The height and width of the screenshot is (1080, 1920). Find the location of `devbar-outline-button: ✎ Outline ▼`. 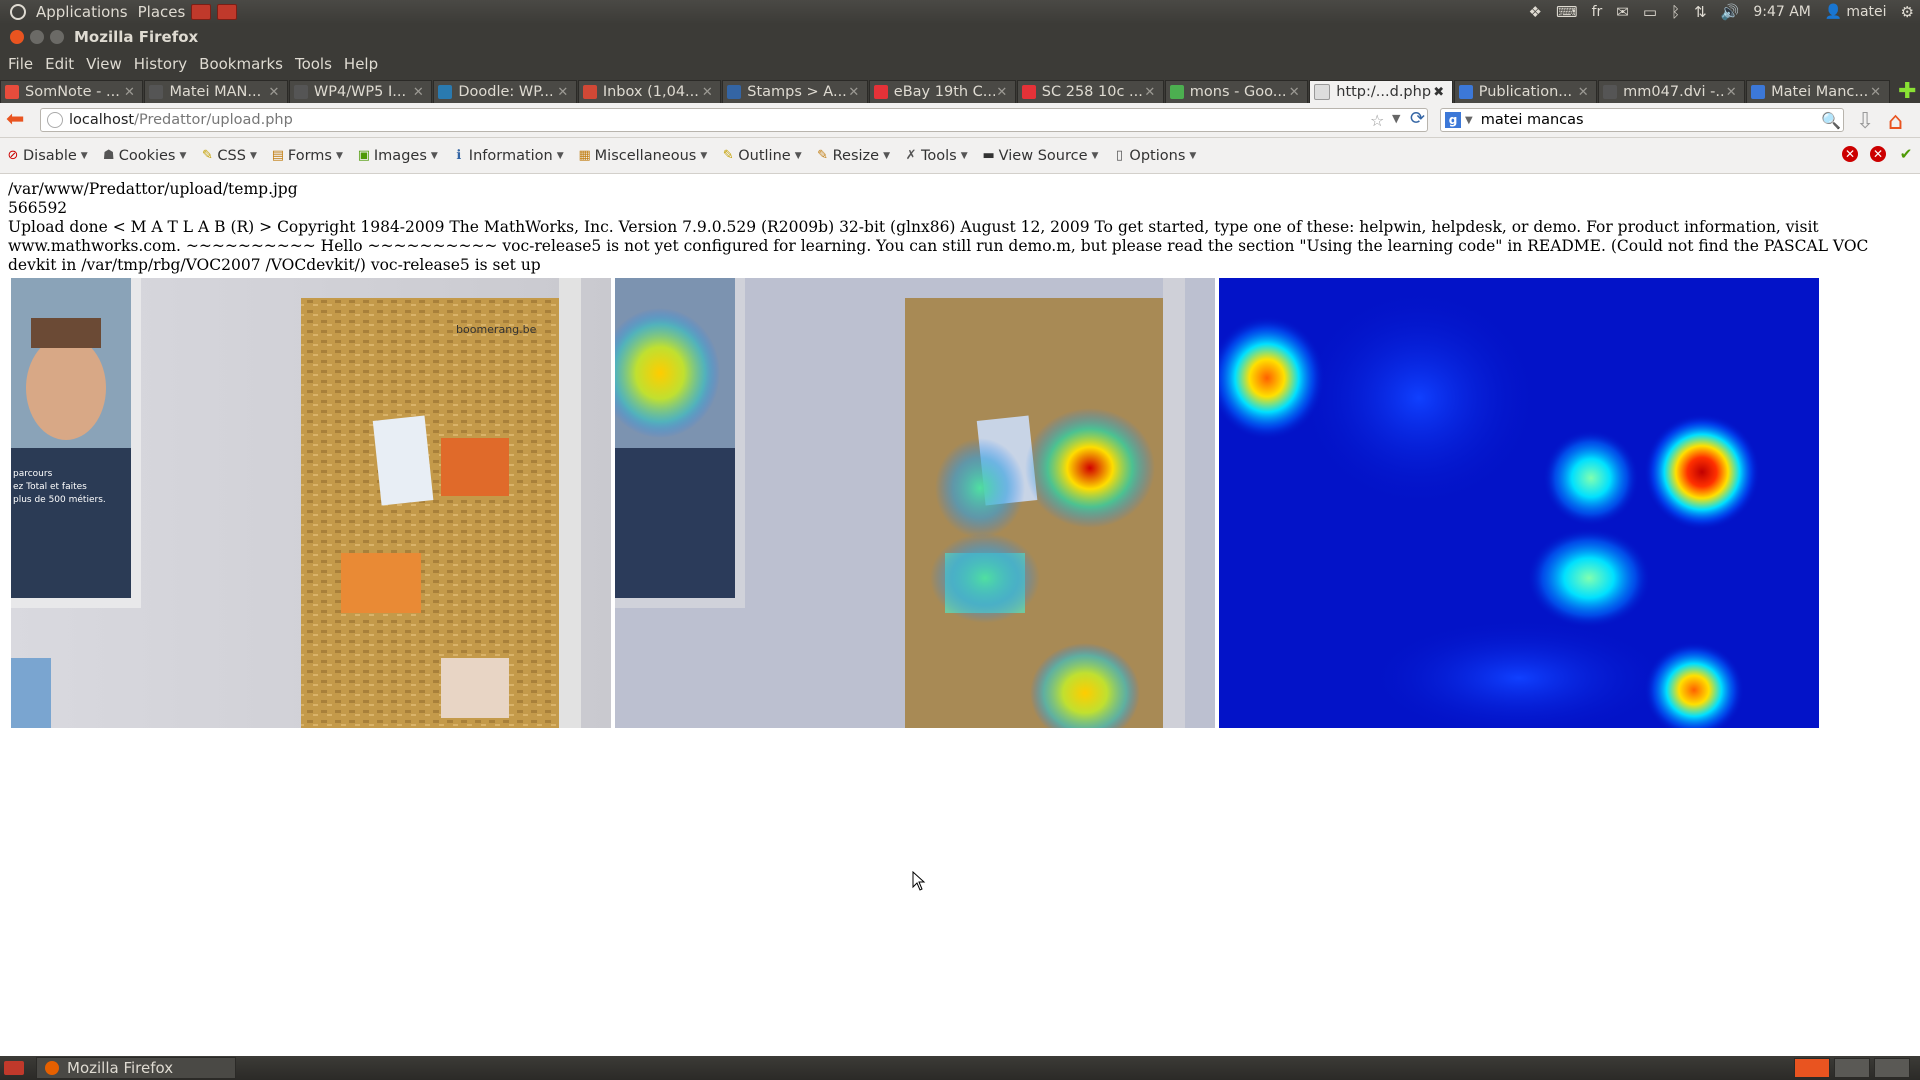

devbar-outline-button: ✎ Outline ▼ is located at coordinates (761, 155).